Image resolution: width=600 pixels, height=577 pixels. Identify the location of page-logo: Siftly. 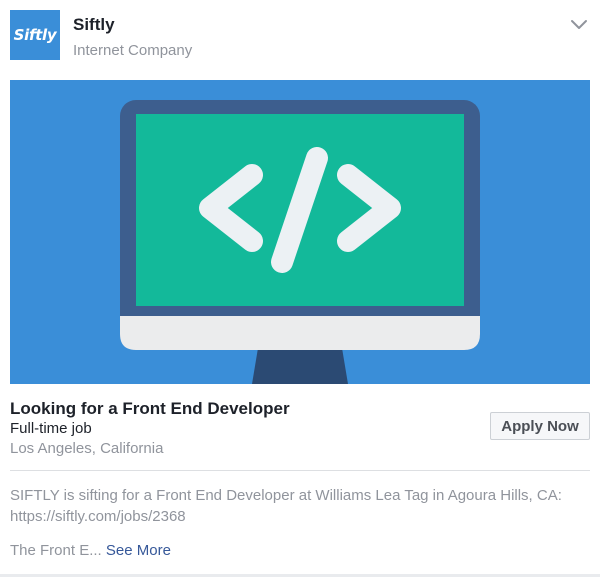
(35, 35).